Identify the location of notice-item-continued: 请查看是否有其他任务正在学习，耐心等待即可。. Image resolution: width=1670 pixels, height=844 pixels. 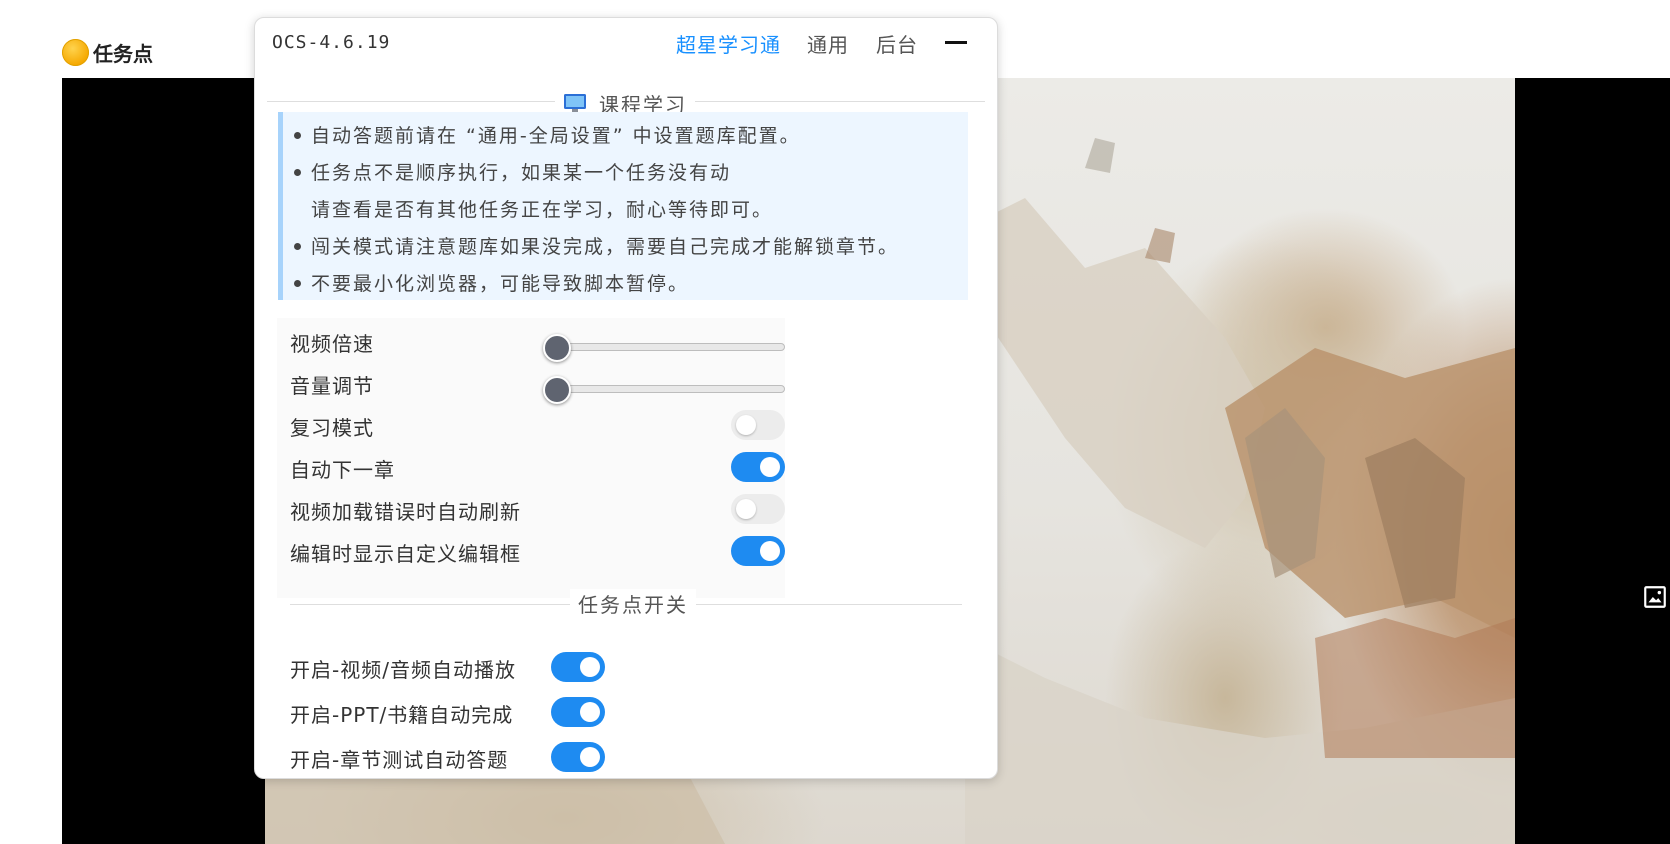
(542, 210).